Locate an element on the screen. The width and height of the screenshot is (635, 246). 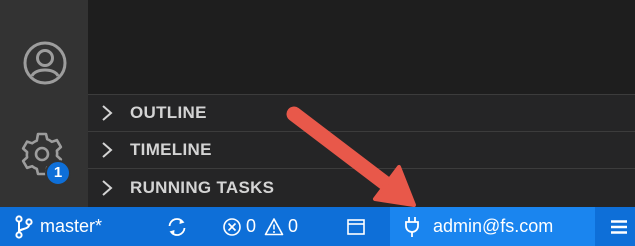
warning-count: 0 is located at coordinates (293, 226).